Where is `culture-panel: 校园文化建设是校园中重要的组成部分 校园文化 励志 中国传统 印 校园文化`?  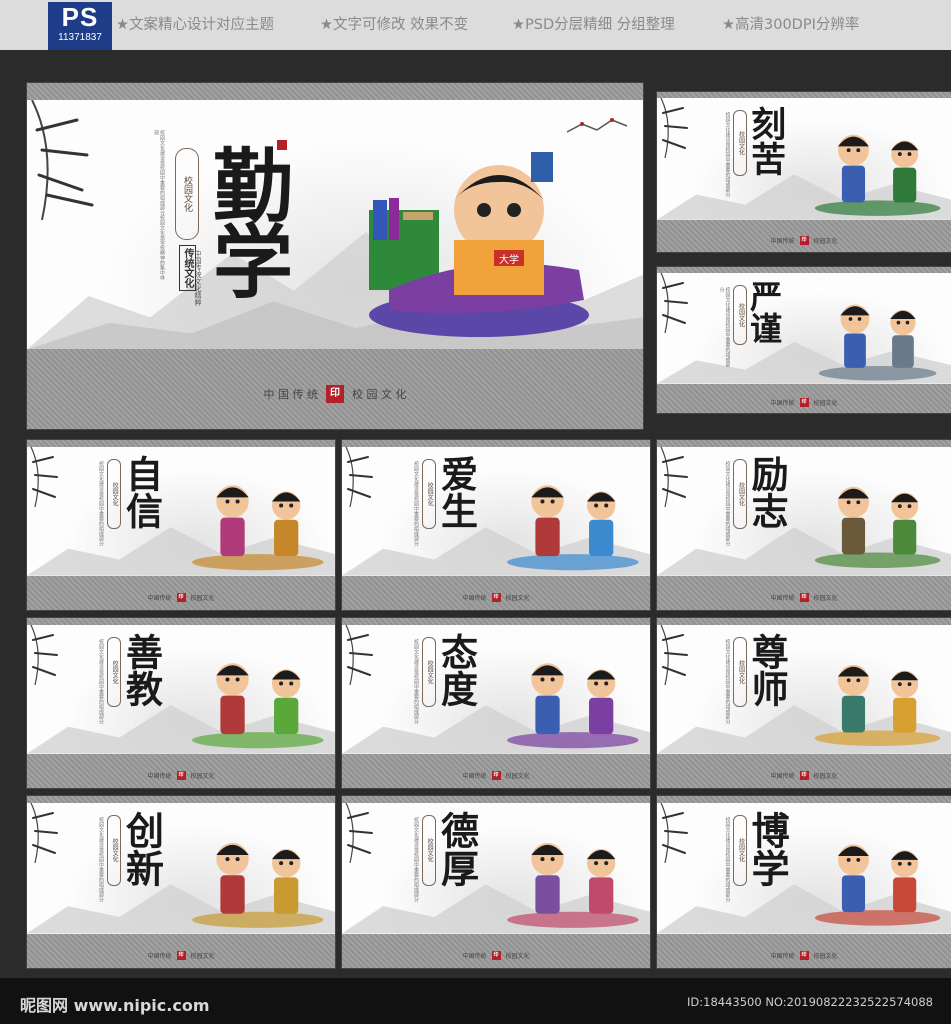
culture-panel: 校园文化建设是校园中重要的组成部分 校园文化 励志 中国传统 印 校园文化 is located at coordinates (803, 525).